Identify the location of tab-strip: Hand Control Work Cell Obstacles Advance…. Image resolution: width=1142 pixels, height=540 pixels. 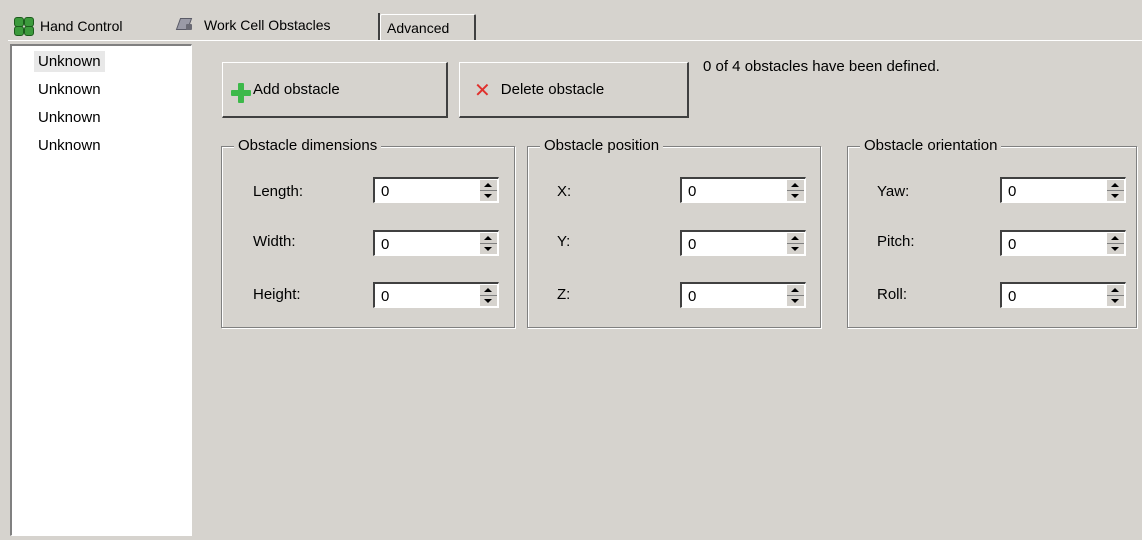
(571, 20).